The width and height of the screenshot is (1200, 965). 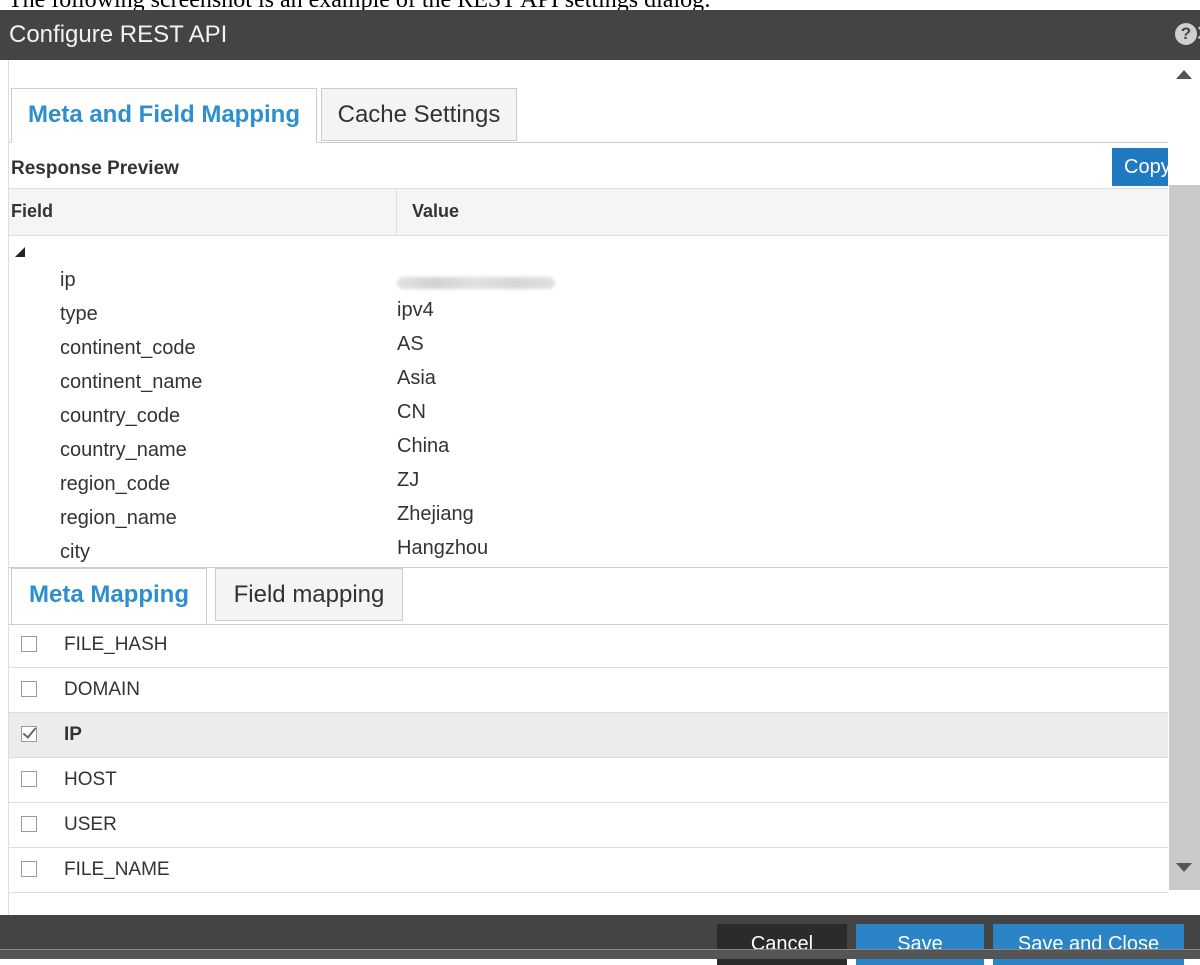 I want to click on scroll-up-arrow-icon, so click(x=1184, y=74).